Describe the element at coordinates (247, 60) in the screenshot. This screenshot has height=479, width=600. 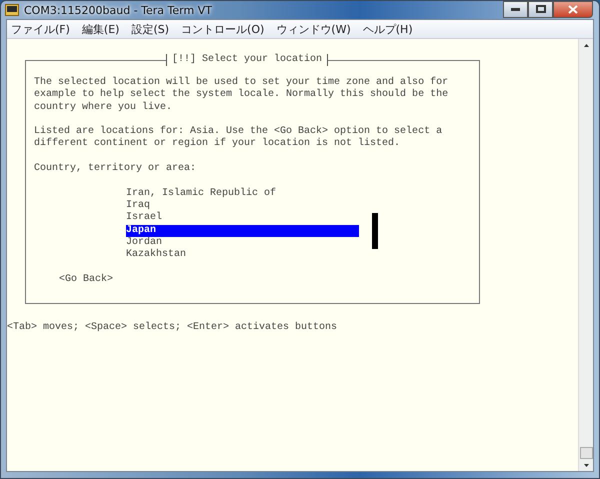
I see `dialog-title: [!!] Select your location` at that location.